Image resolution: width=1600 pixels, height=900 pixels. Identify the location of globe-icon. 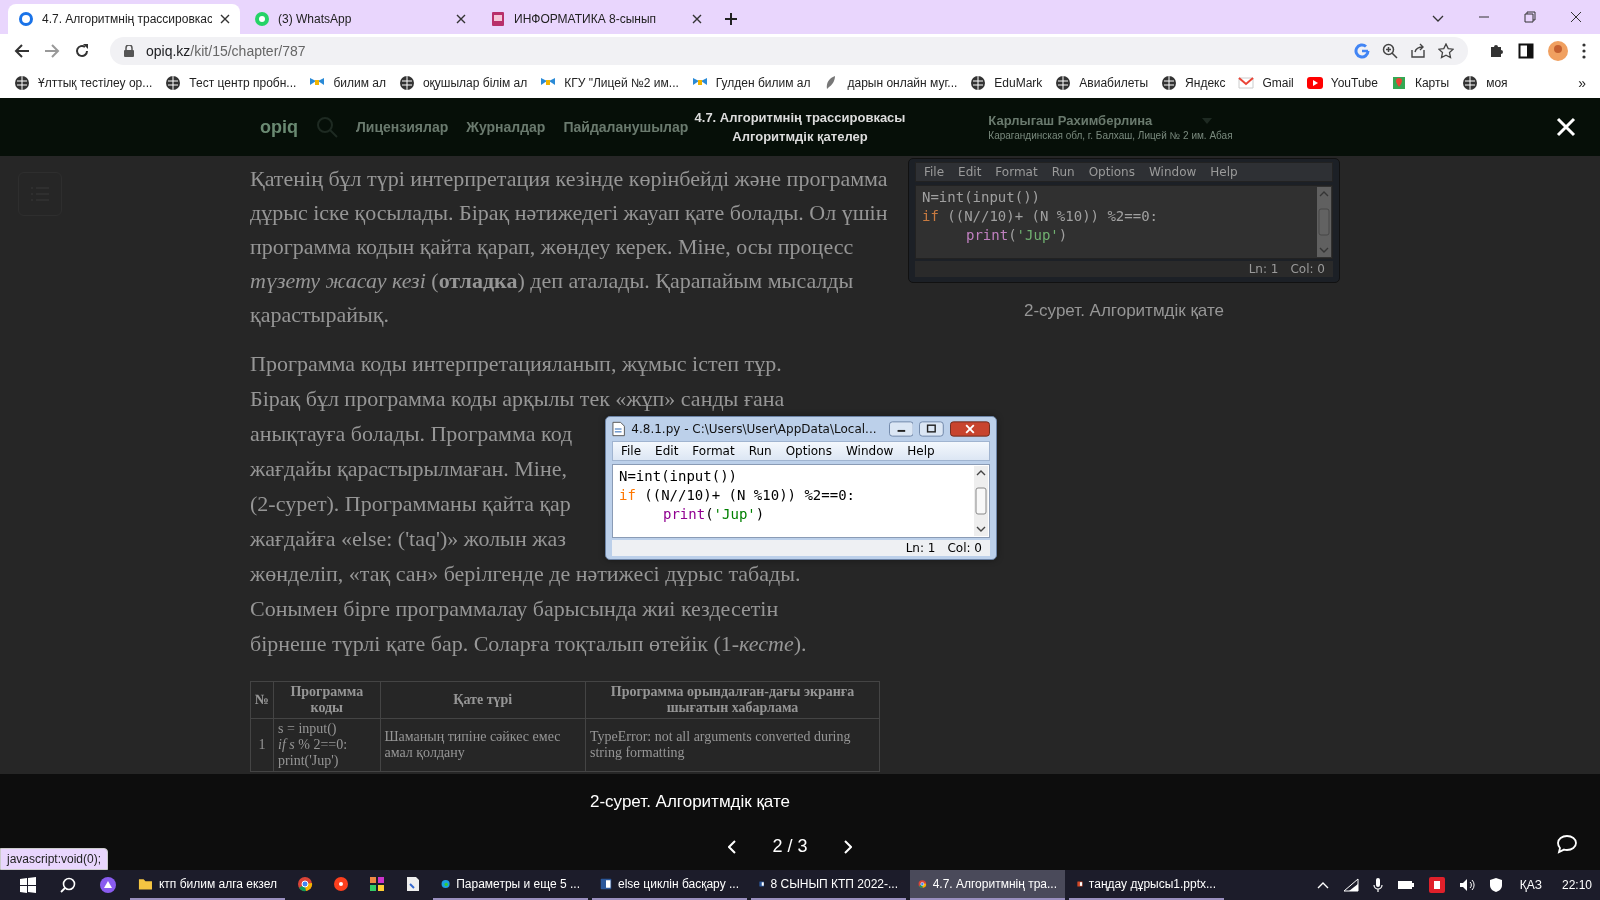
(173, 83).